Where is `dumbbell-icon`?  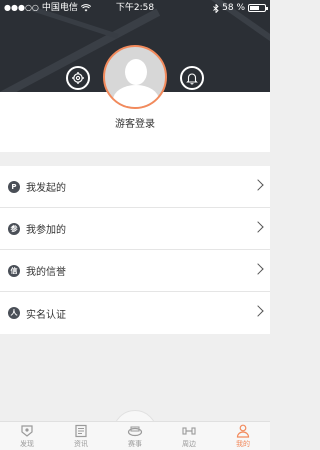
dumbbell-icon is located at coordinates (189, 431).